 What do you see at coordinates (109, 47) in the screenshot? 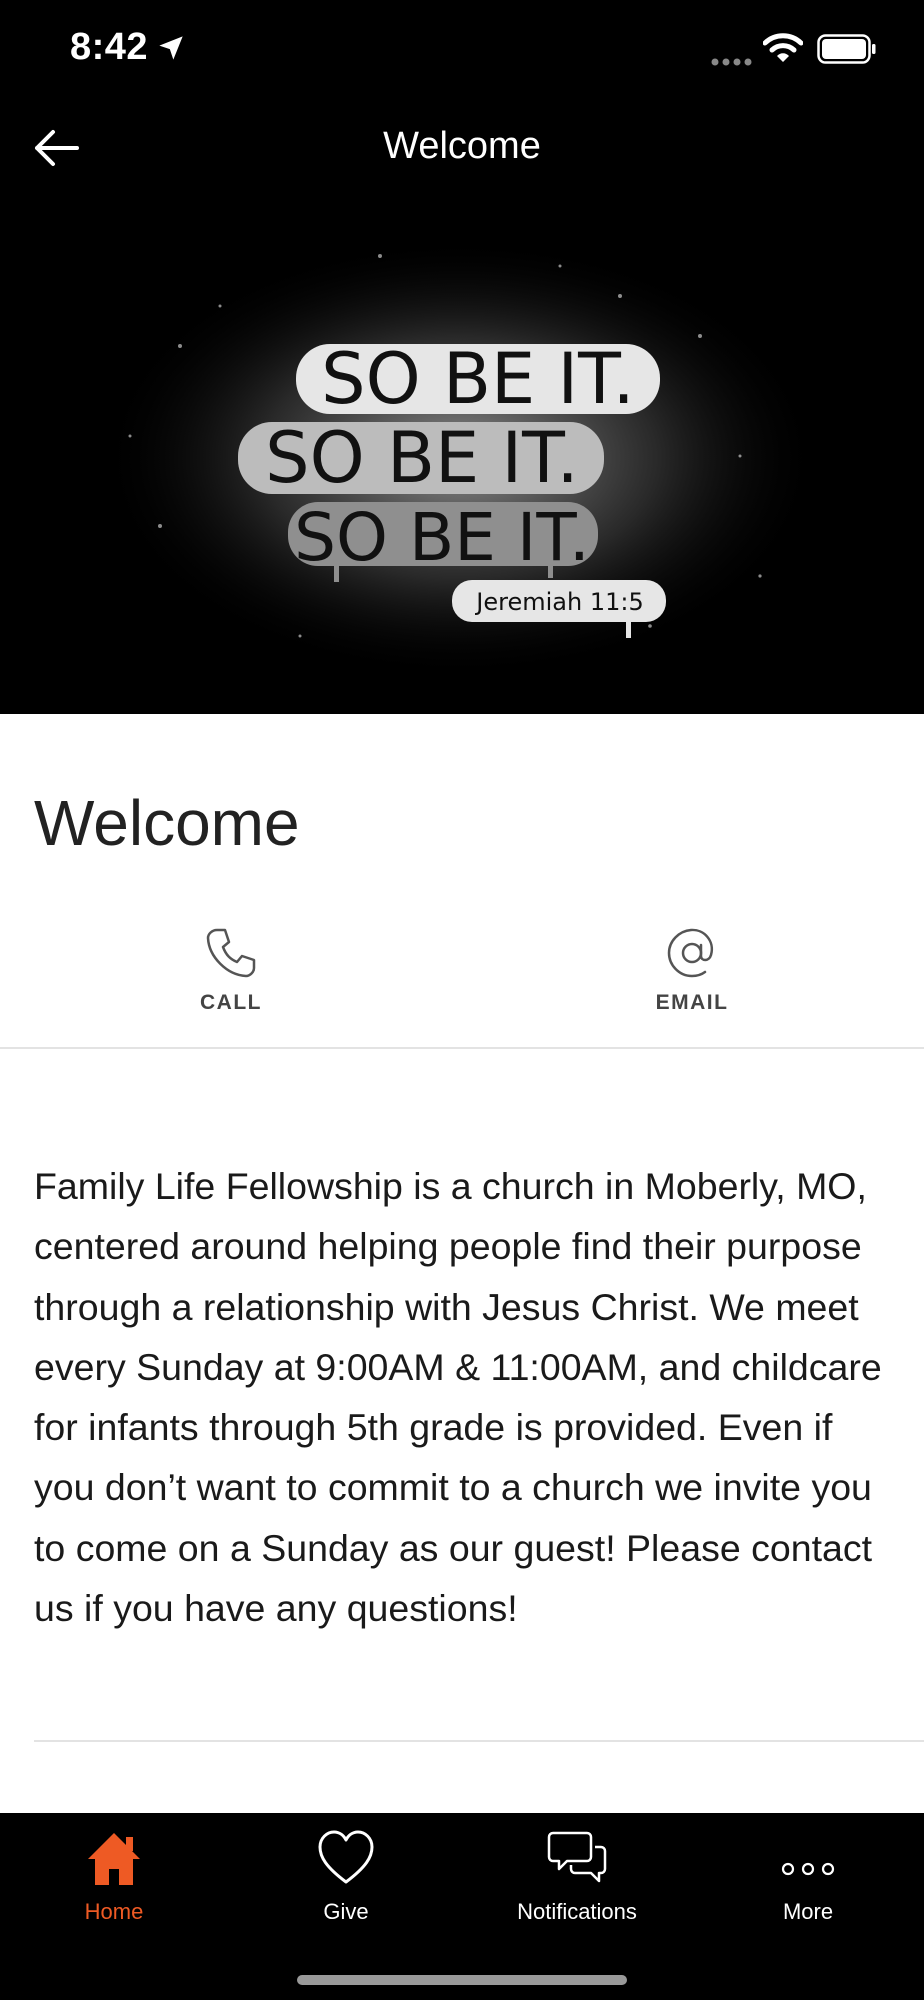
I see `status-time: 8:42` at bounding box center [109, 47].